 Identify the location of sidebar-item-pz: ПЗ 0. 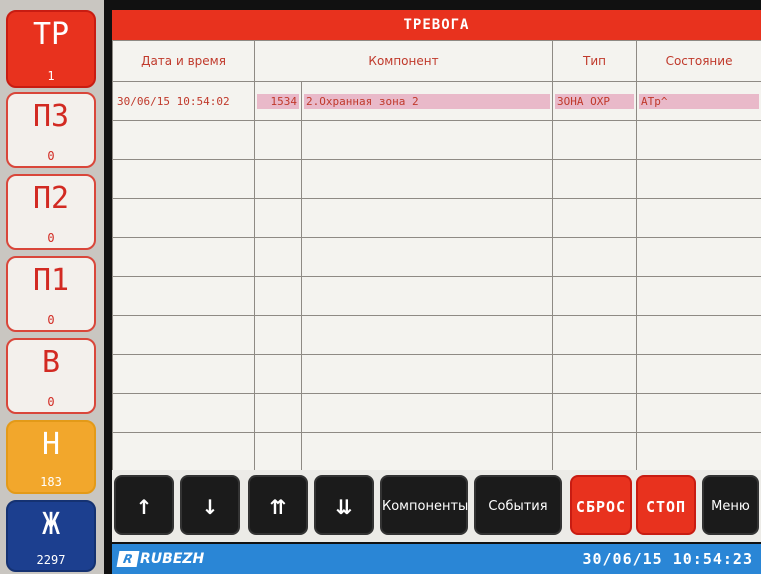
(51, 130).